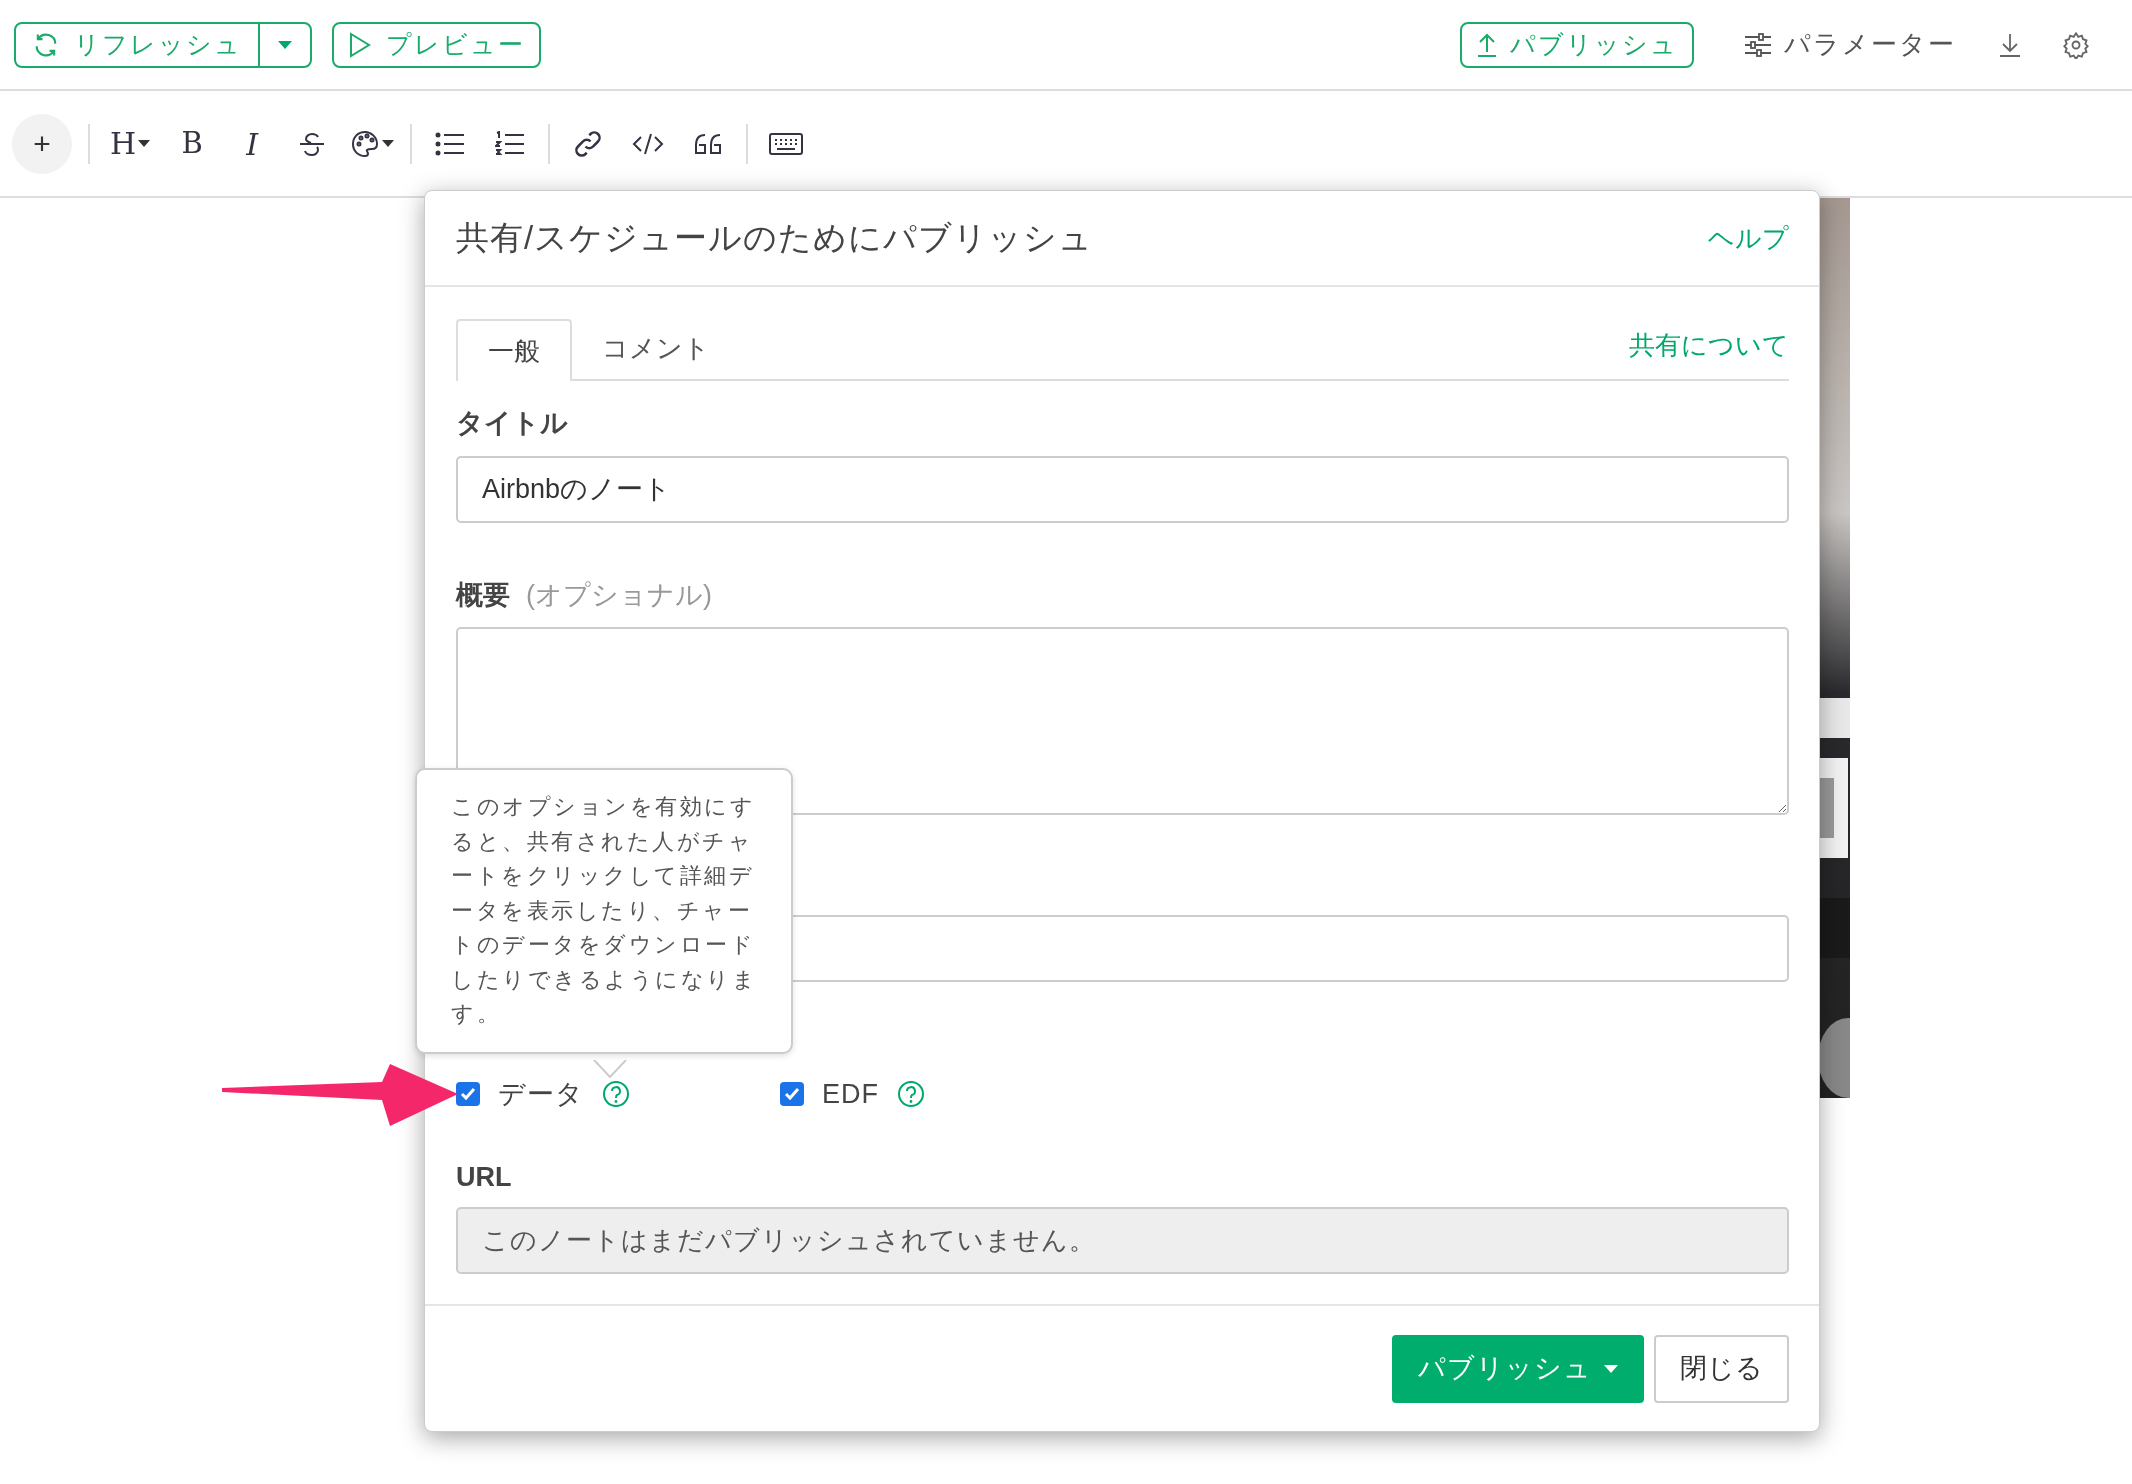 The image size is (2132, 1484). Describe the element at coordinates (604, 910) in the screenshot. I see `tooltip-text: このオプションを有効にすると、共有された人がチャートをクリックして詳細データを表示したり、チャートのデータをダウンロードしたりできるようになります。` at that location.